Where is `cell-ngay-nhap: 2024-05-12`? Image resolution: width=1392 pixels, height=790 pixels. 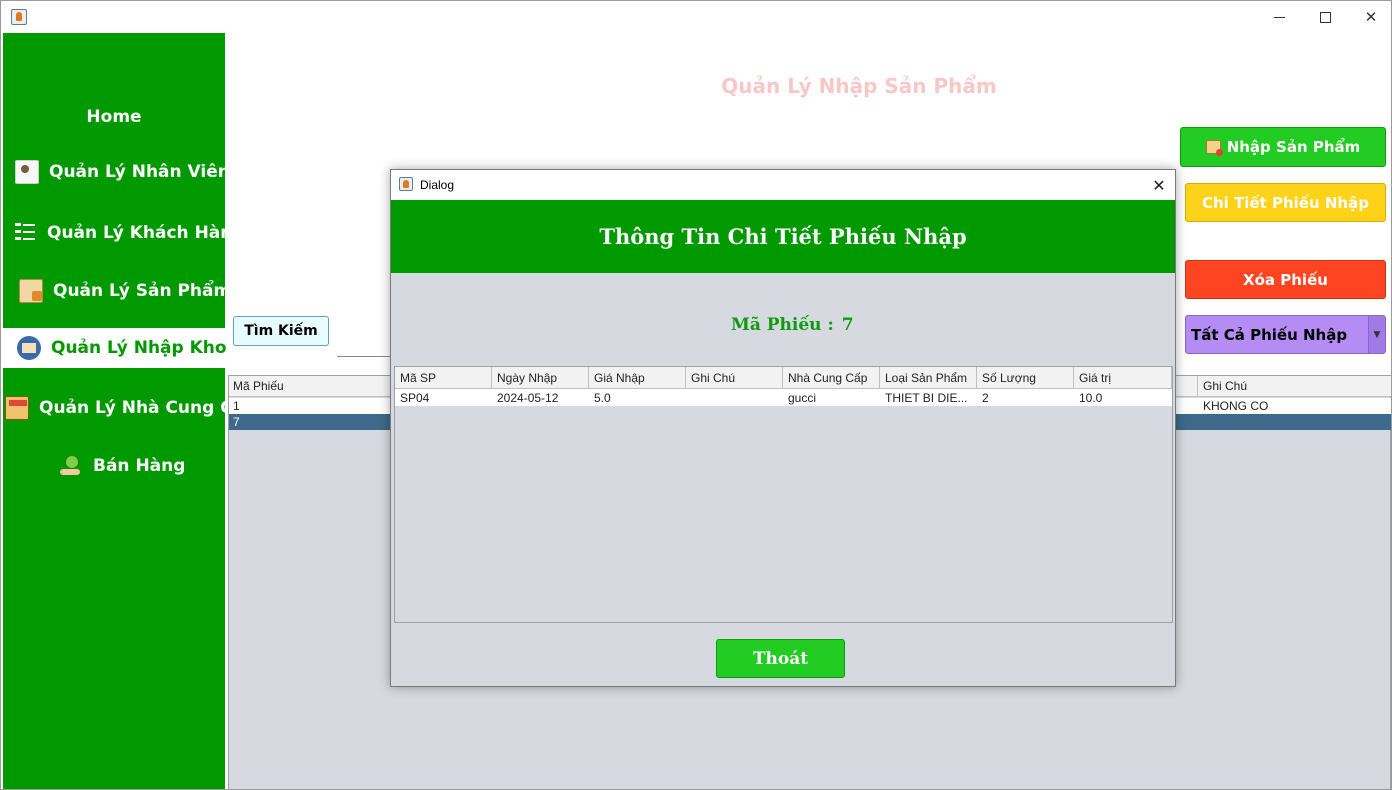
cell-ngay-nhap: 2024-05-12 is located at coordinates (528, 397).